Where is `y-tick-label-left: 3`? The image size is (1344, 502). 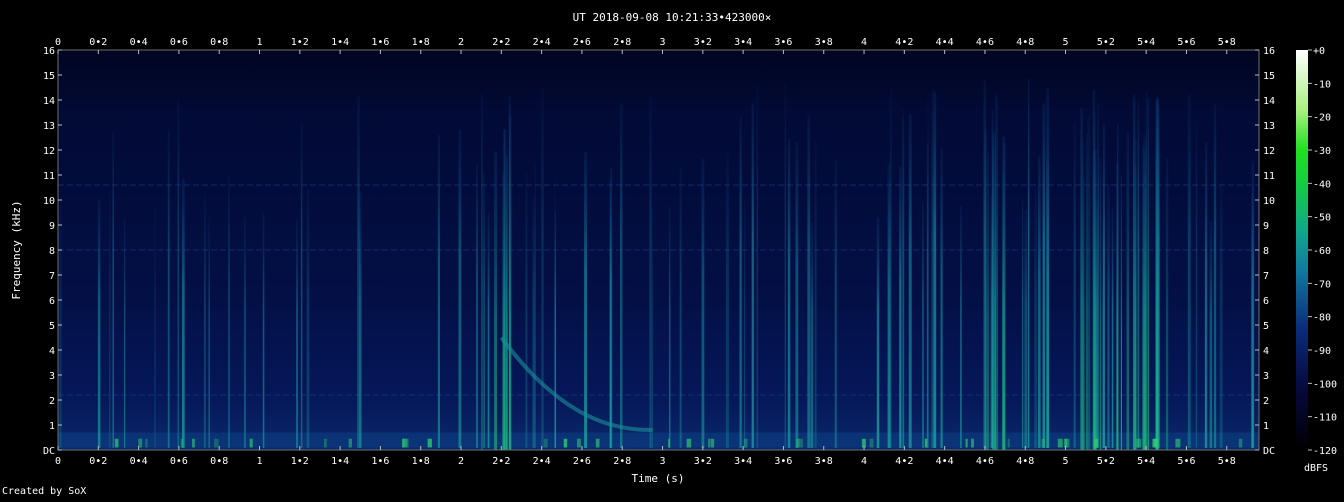
y-tick-label-left: 3 is located at coordinates (52, 376).